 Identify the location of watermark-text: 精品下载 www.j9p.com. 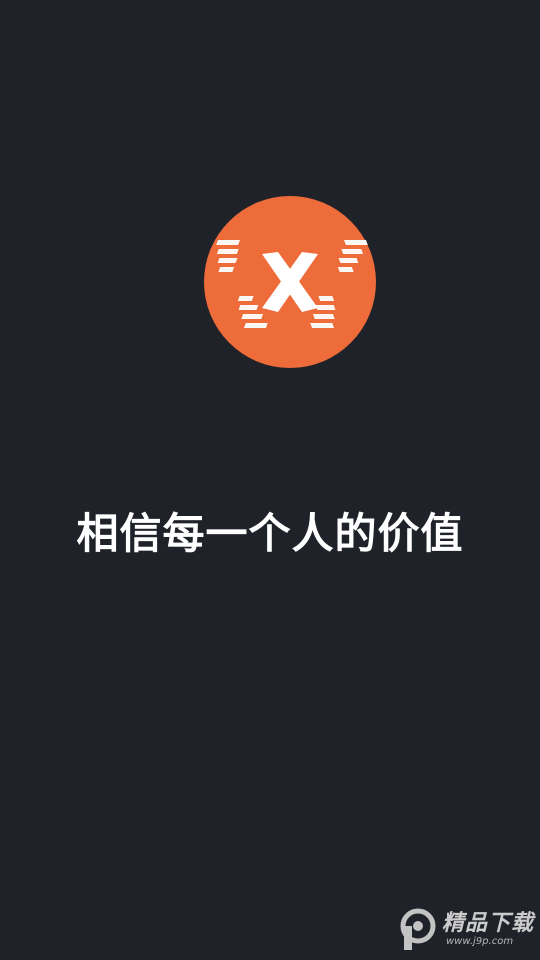
(488, 930).